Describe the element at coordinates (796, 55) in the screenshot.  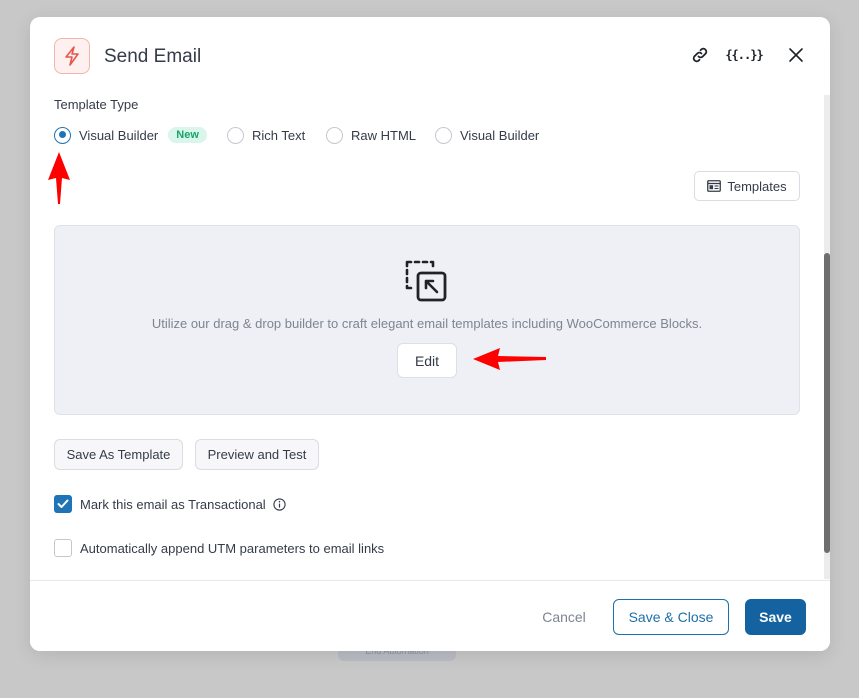
I see `close-icon` at that location.